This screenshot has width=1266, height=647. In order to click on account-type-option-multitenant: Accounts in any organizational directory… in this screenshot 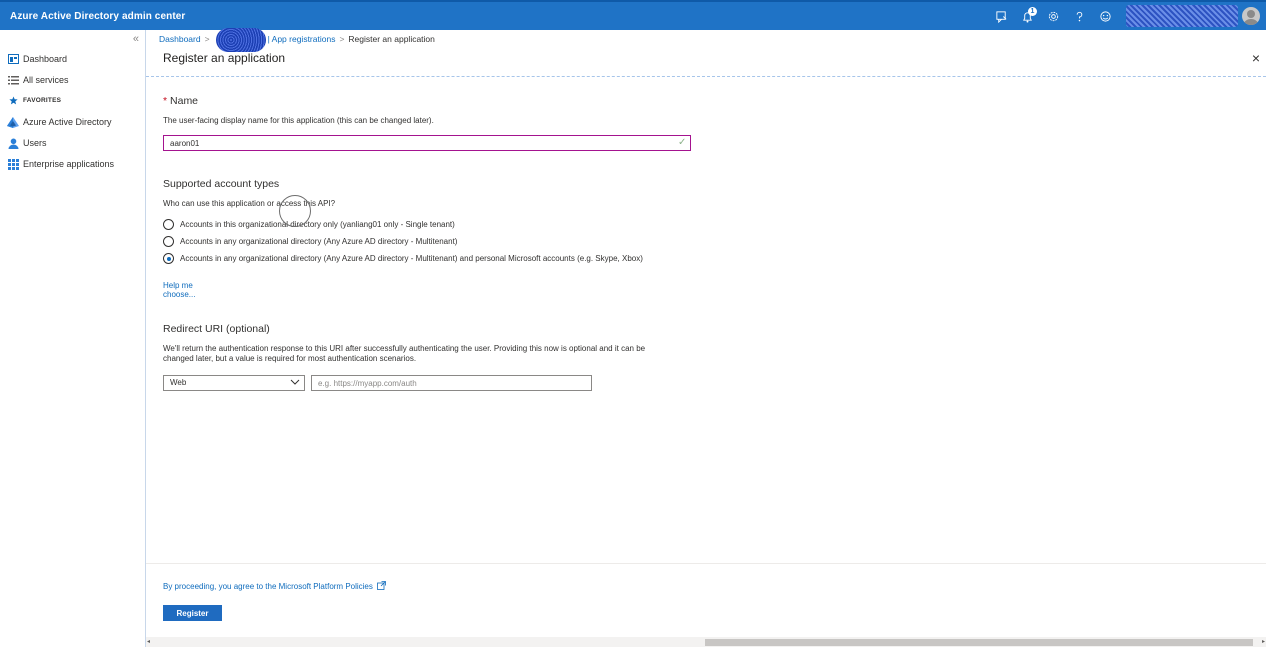, I will do `click(310, 241)`.